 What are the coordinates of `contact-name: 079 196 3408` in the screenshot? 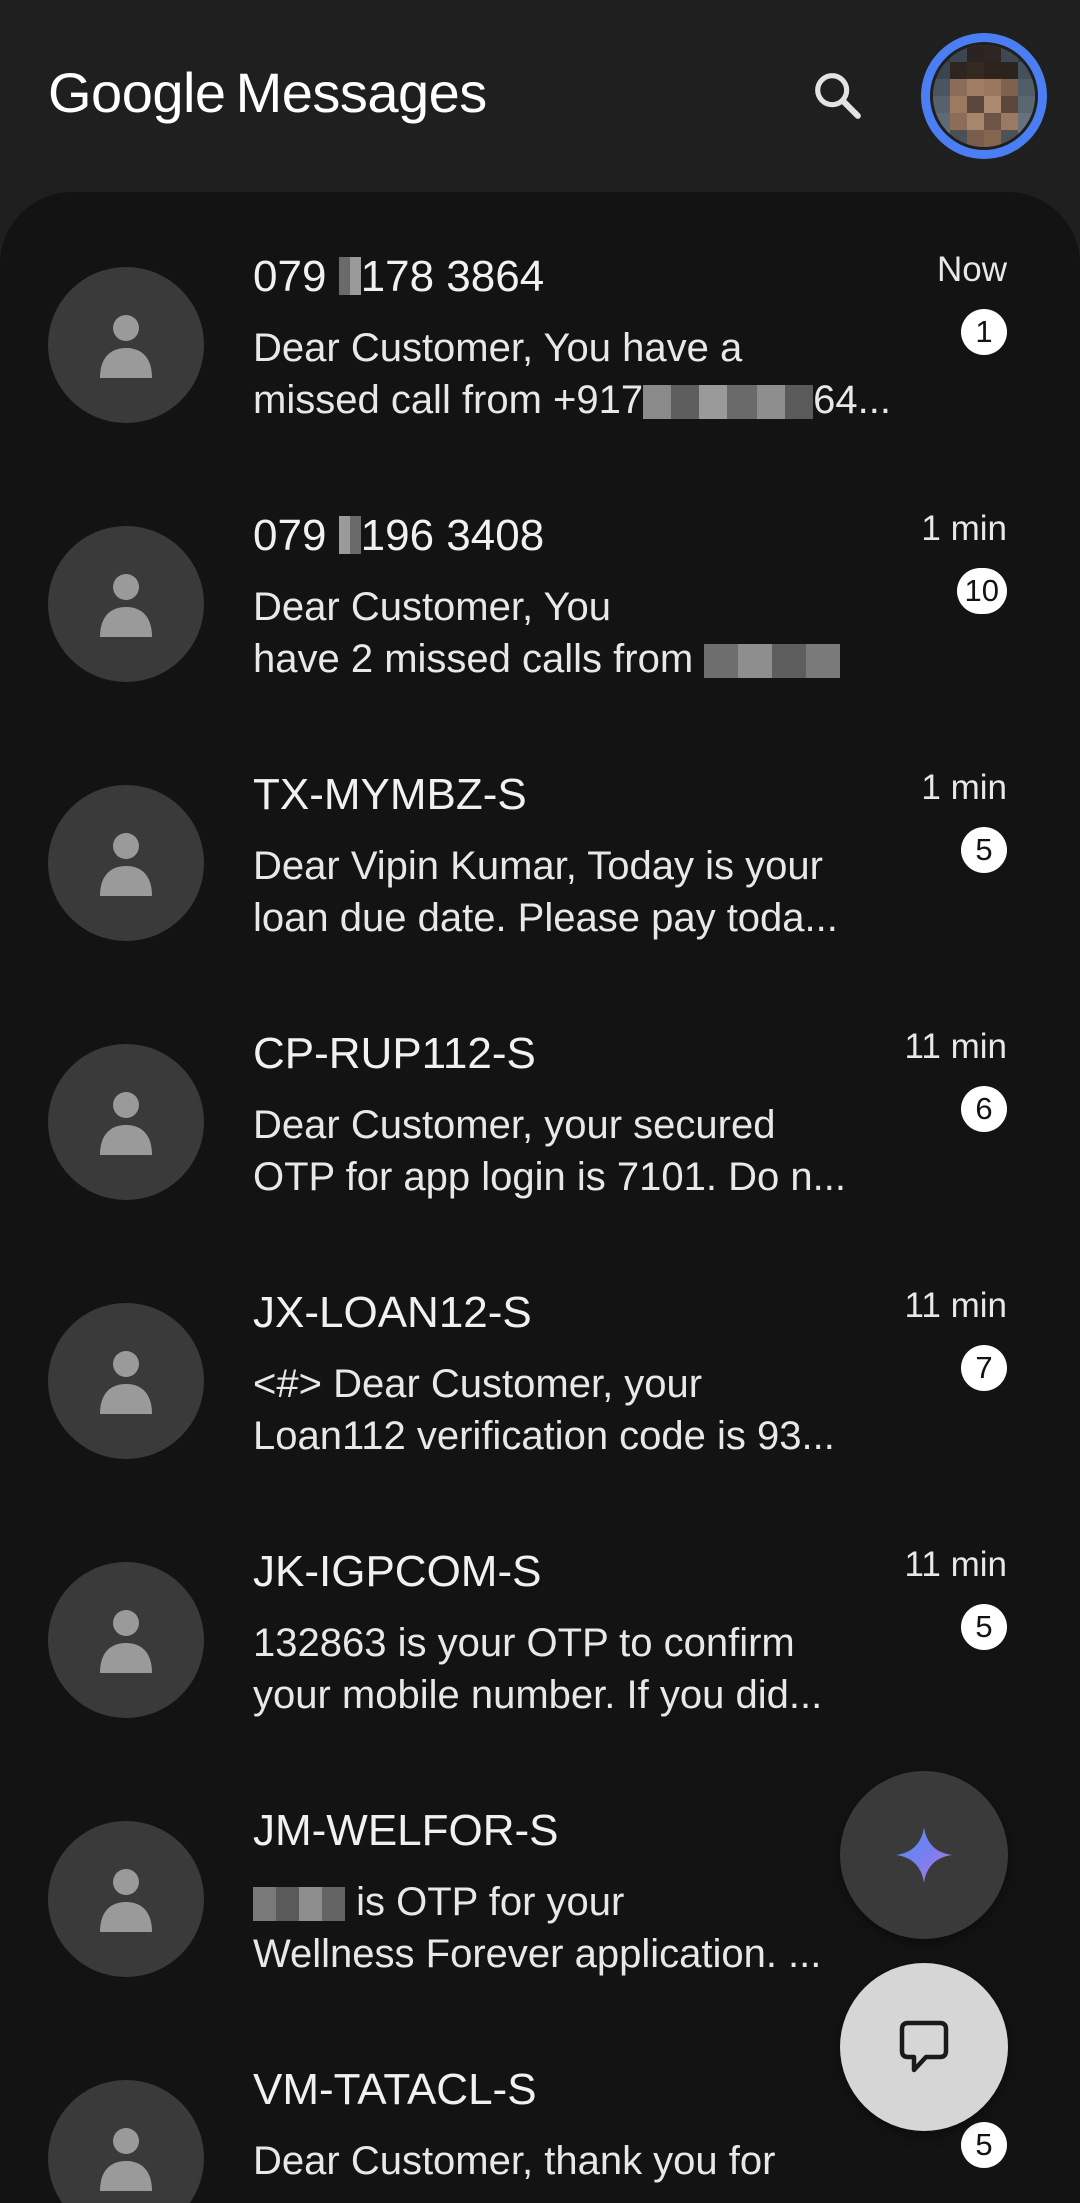 It's located at (398, 536).